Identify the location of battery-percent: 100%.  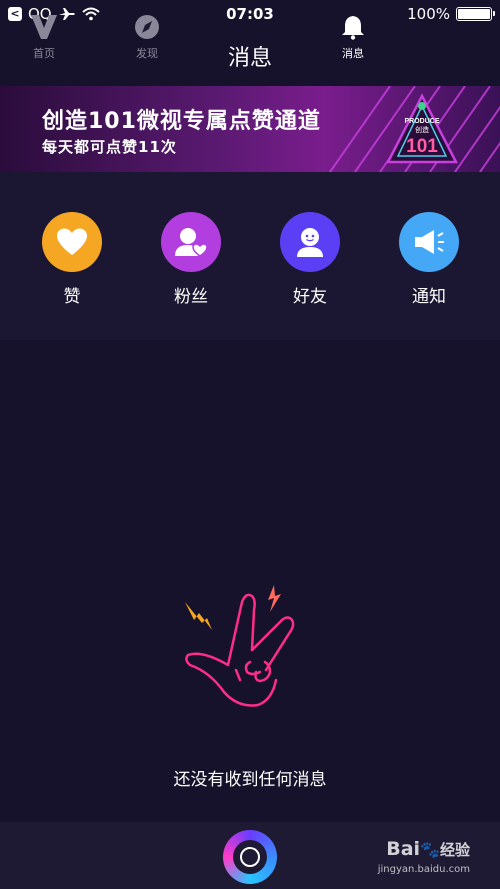
(428, 14).